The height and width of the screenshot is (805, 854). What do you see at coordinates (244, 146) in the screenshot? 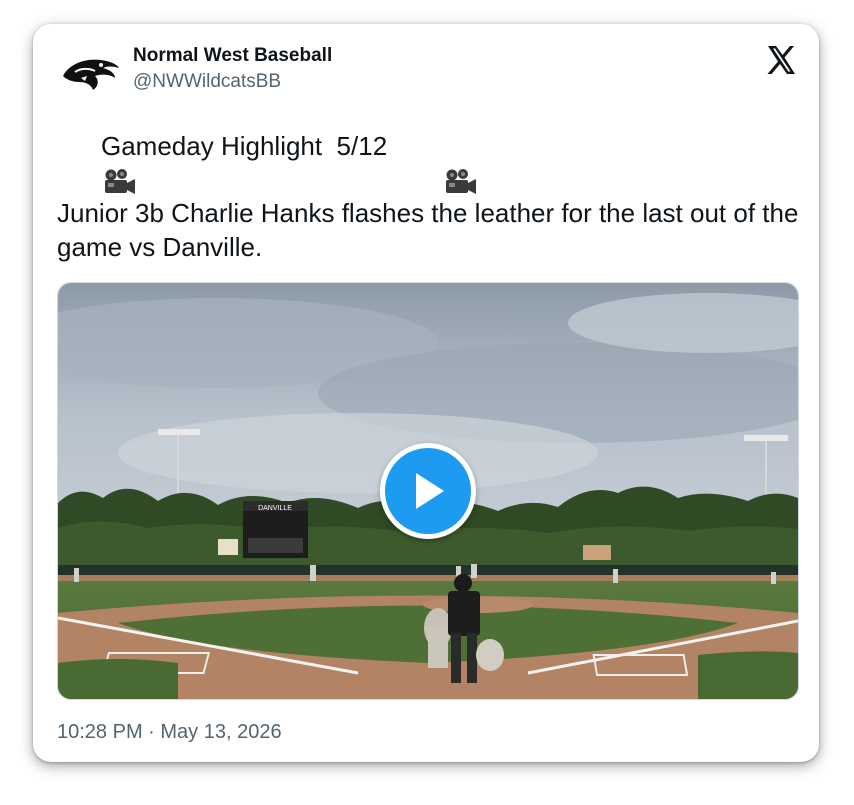
I see `tweet-headline: Gameday Highlight 5/12` at bounding box center [244, 146].